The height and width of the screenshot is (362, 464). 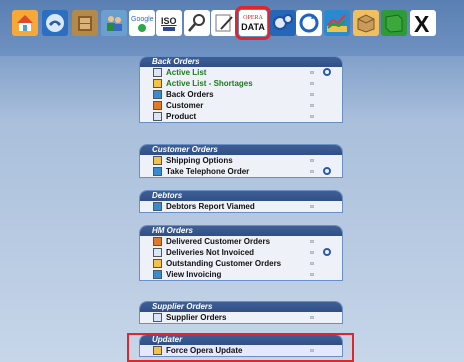 What do you see at coordinates (196, 317) in the screenshot?
I see `menu-item-label: Supplier Orders` at bounding box center [196, 317].